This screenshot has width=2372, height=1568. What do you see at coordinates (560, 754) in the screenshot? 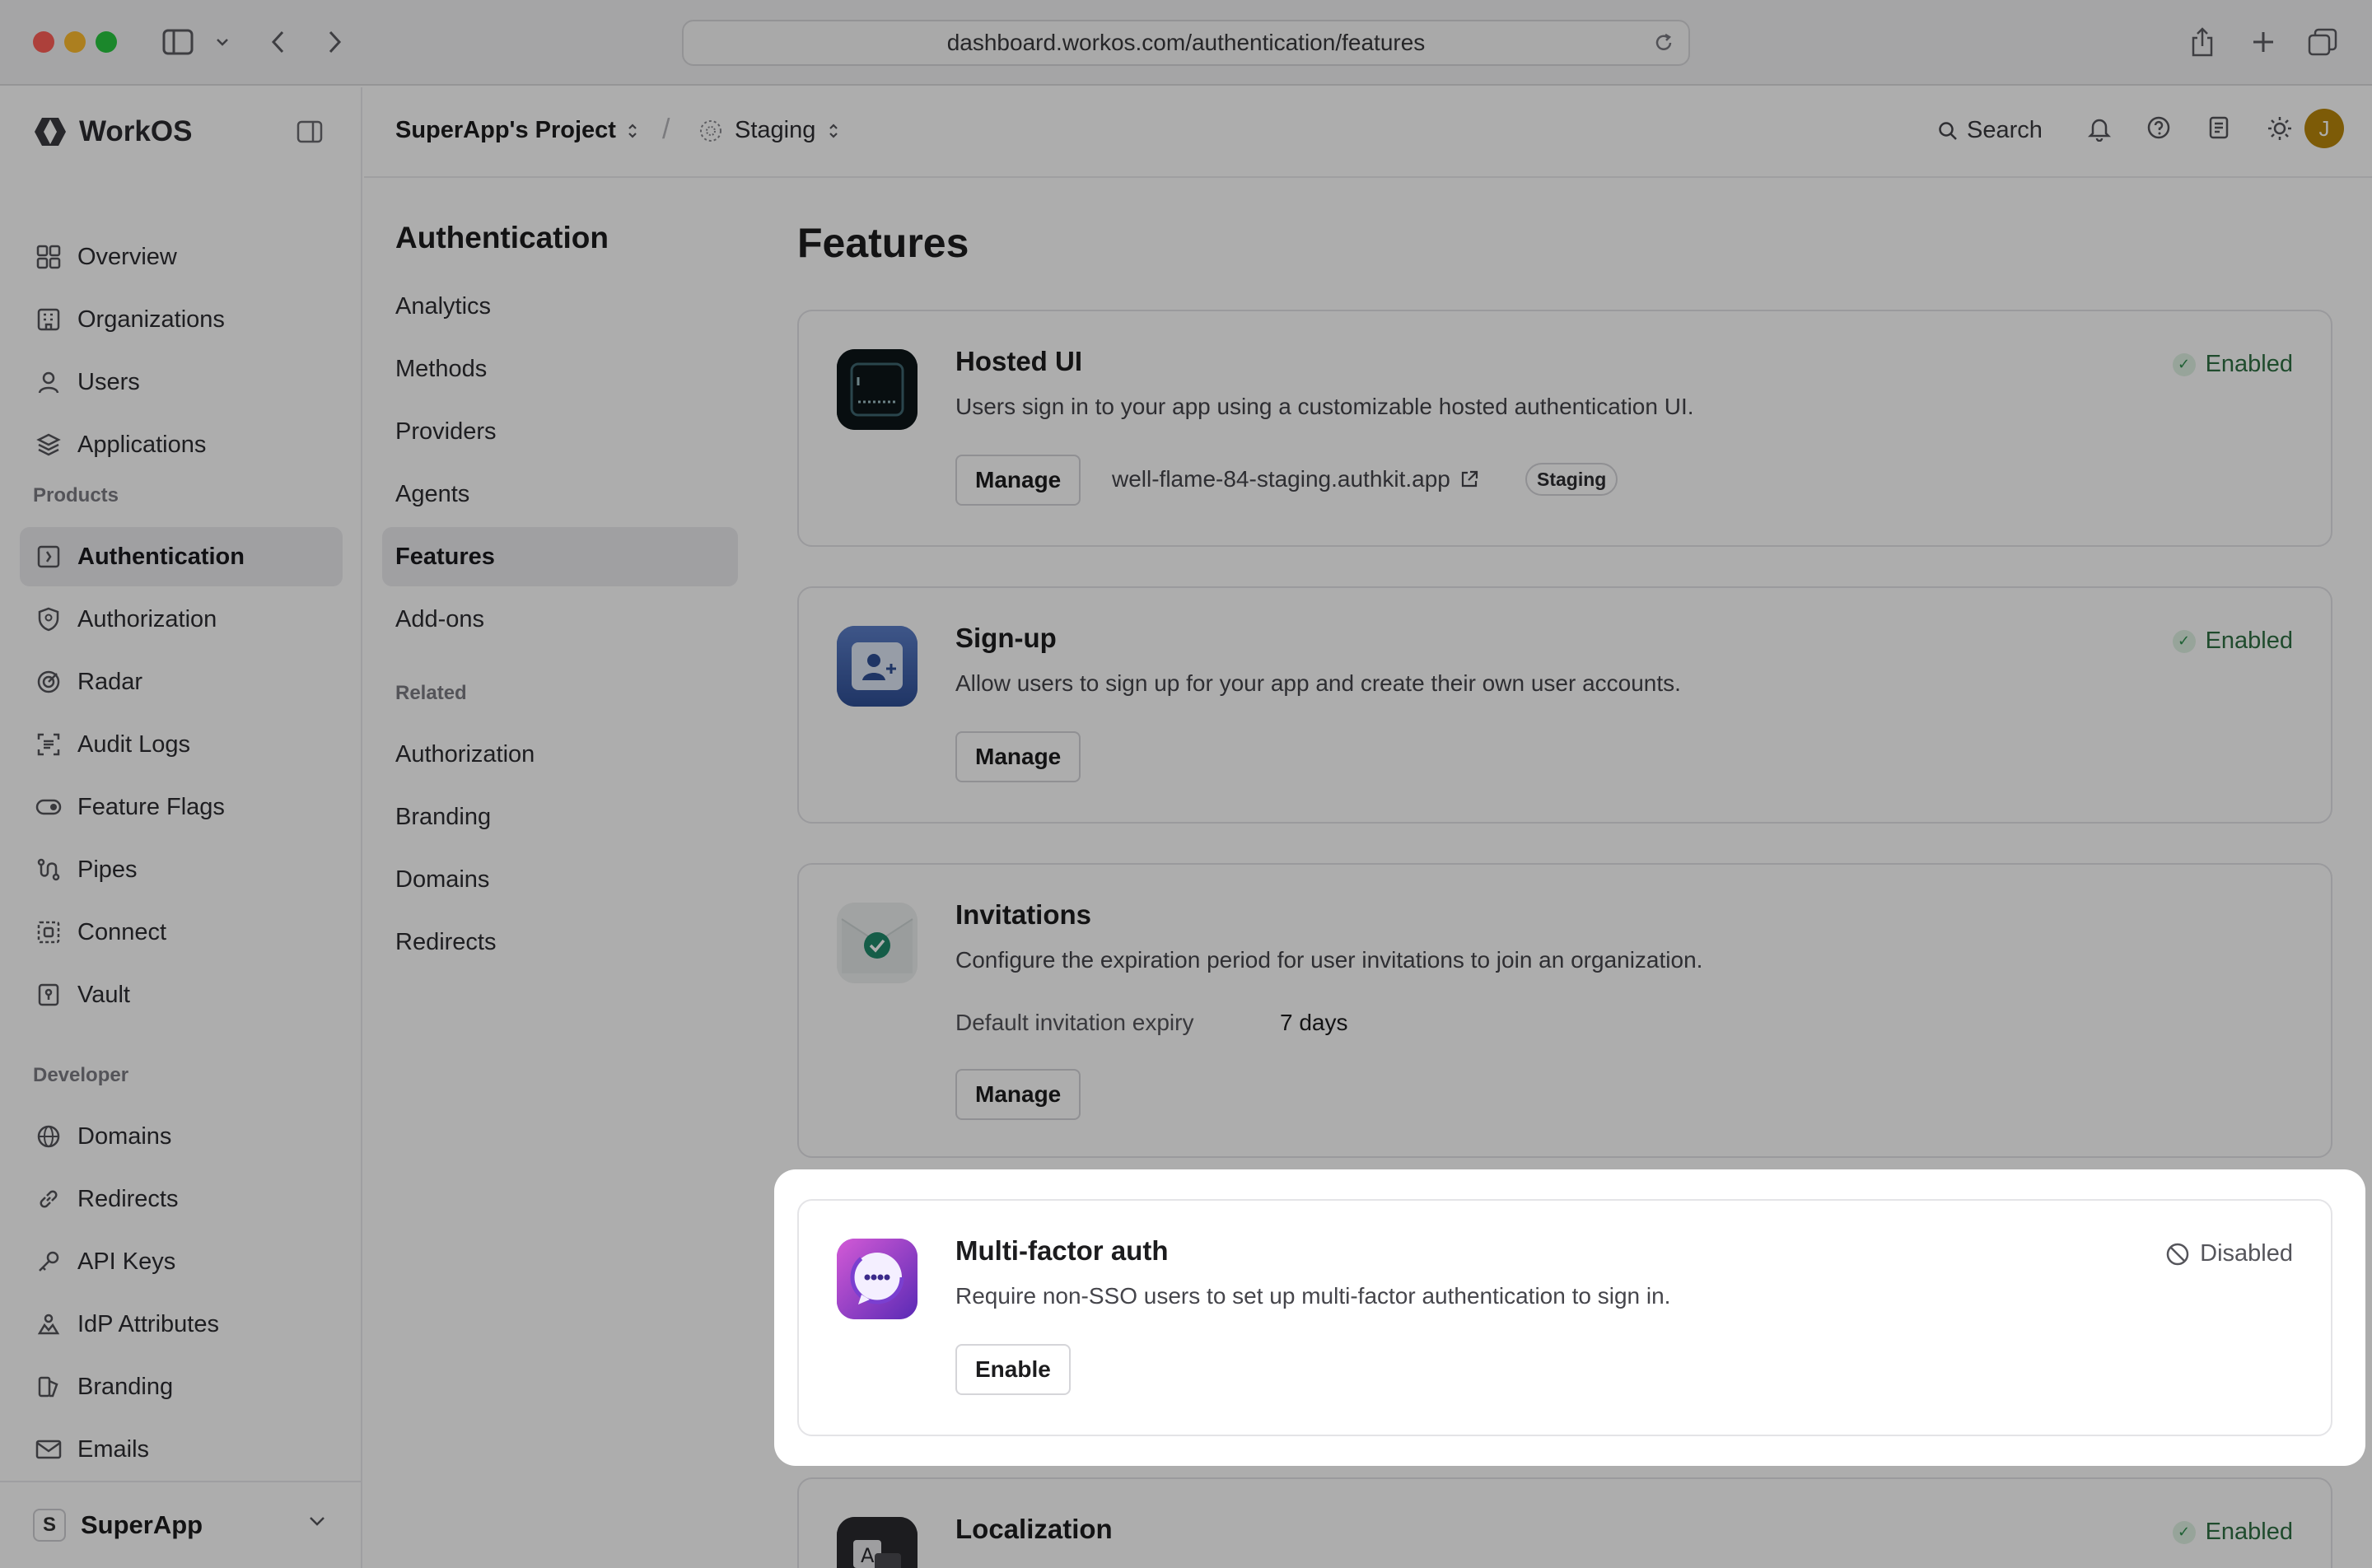
I see `subnav-related-authorization: Authorization` at bounding box center [560, 754].